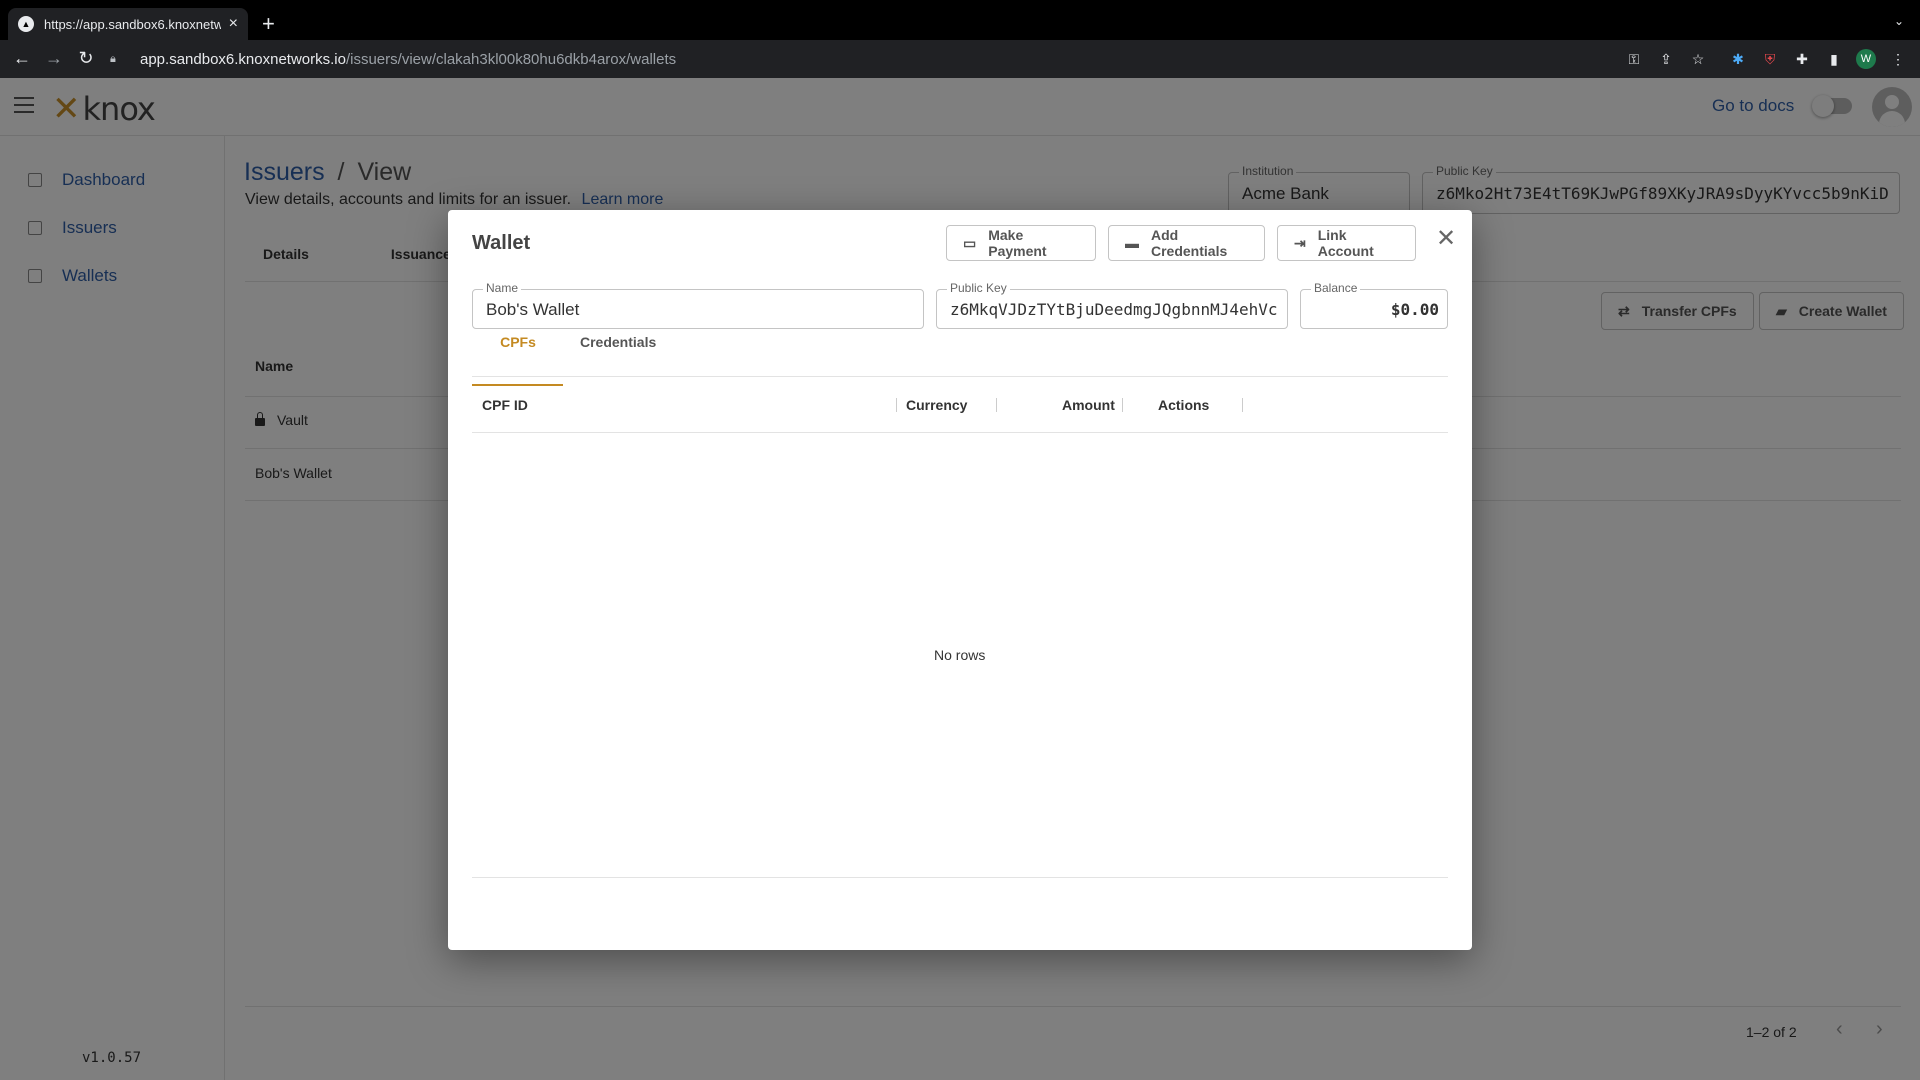 This screenshot has width=1920, height=1080. Describe the element at coordinates (1898, 59) in the screenshot. I see `browser-menu-icon: ⋮` at that location.